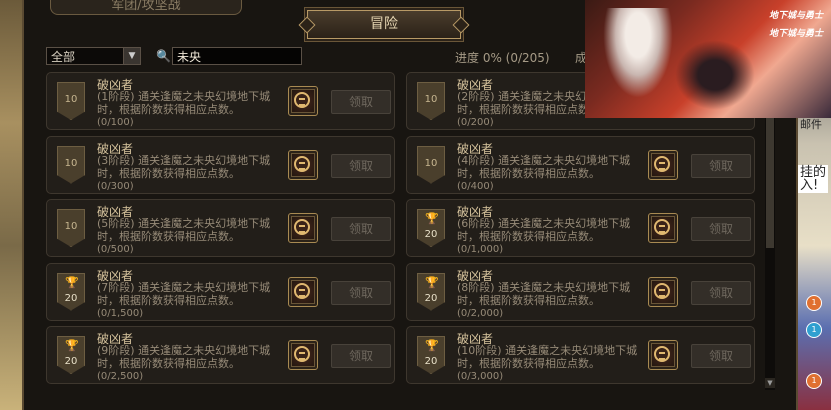 The width and height of the screenshot is (831, 410). I want to click on banner-logo-2: 地下城与勇士, so click(795, 34).